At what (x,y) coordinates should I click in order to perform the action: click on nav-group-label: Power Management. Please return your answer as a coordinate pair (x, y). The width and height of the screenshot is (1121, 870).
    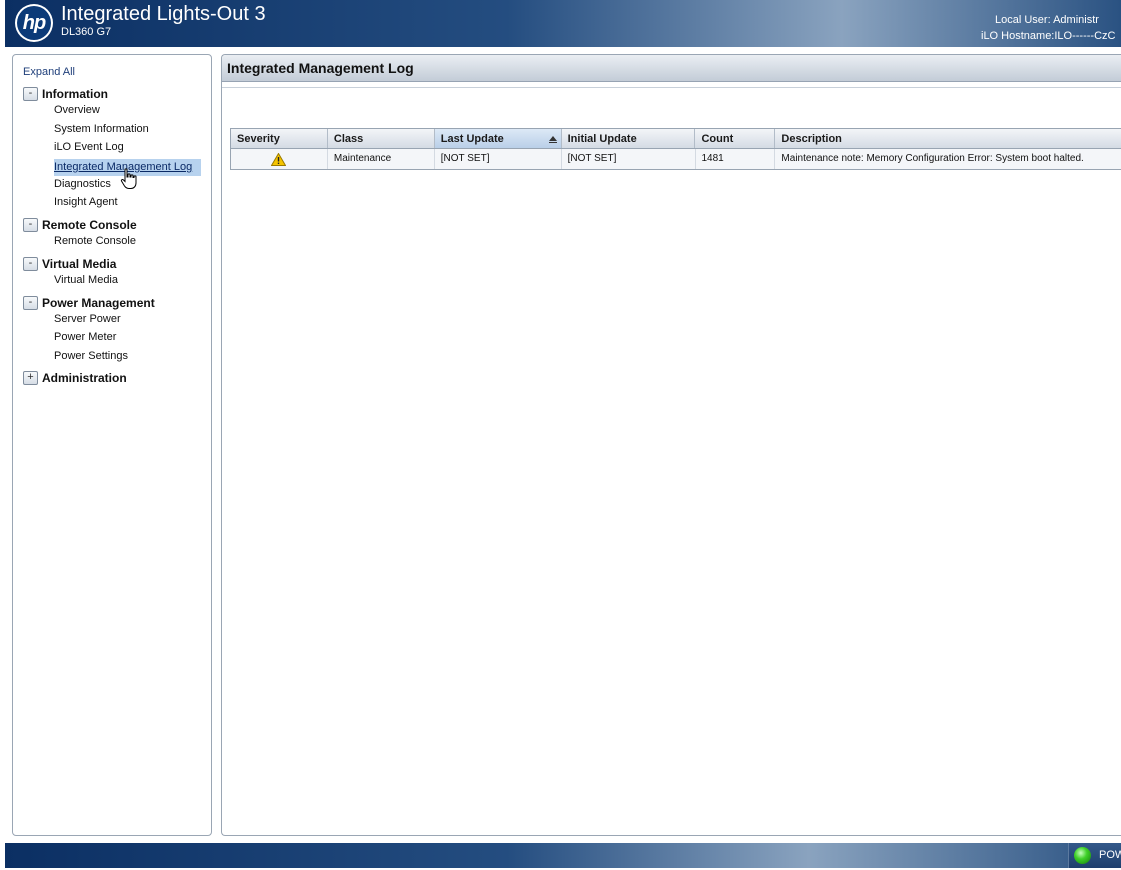
    Looking at the image, I should click on (98, 303).